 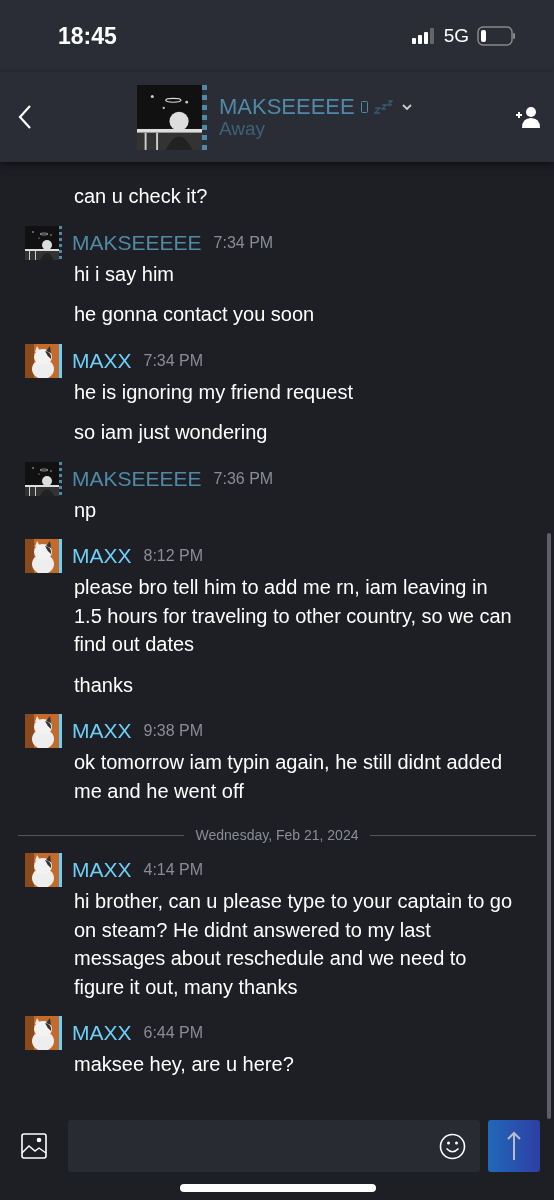 I want to click on message-text: hi i say him, so click(x=125, y=274).